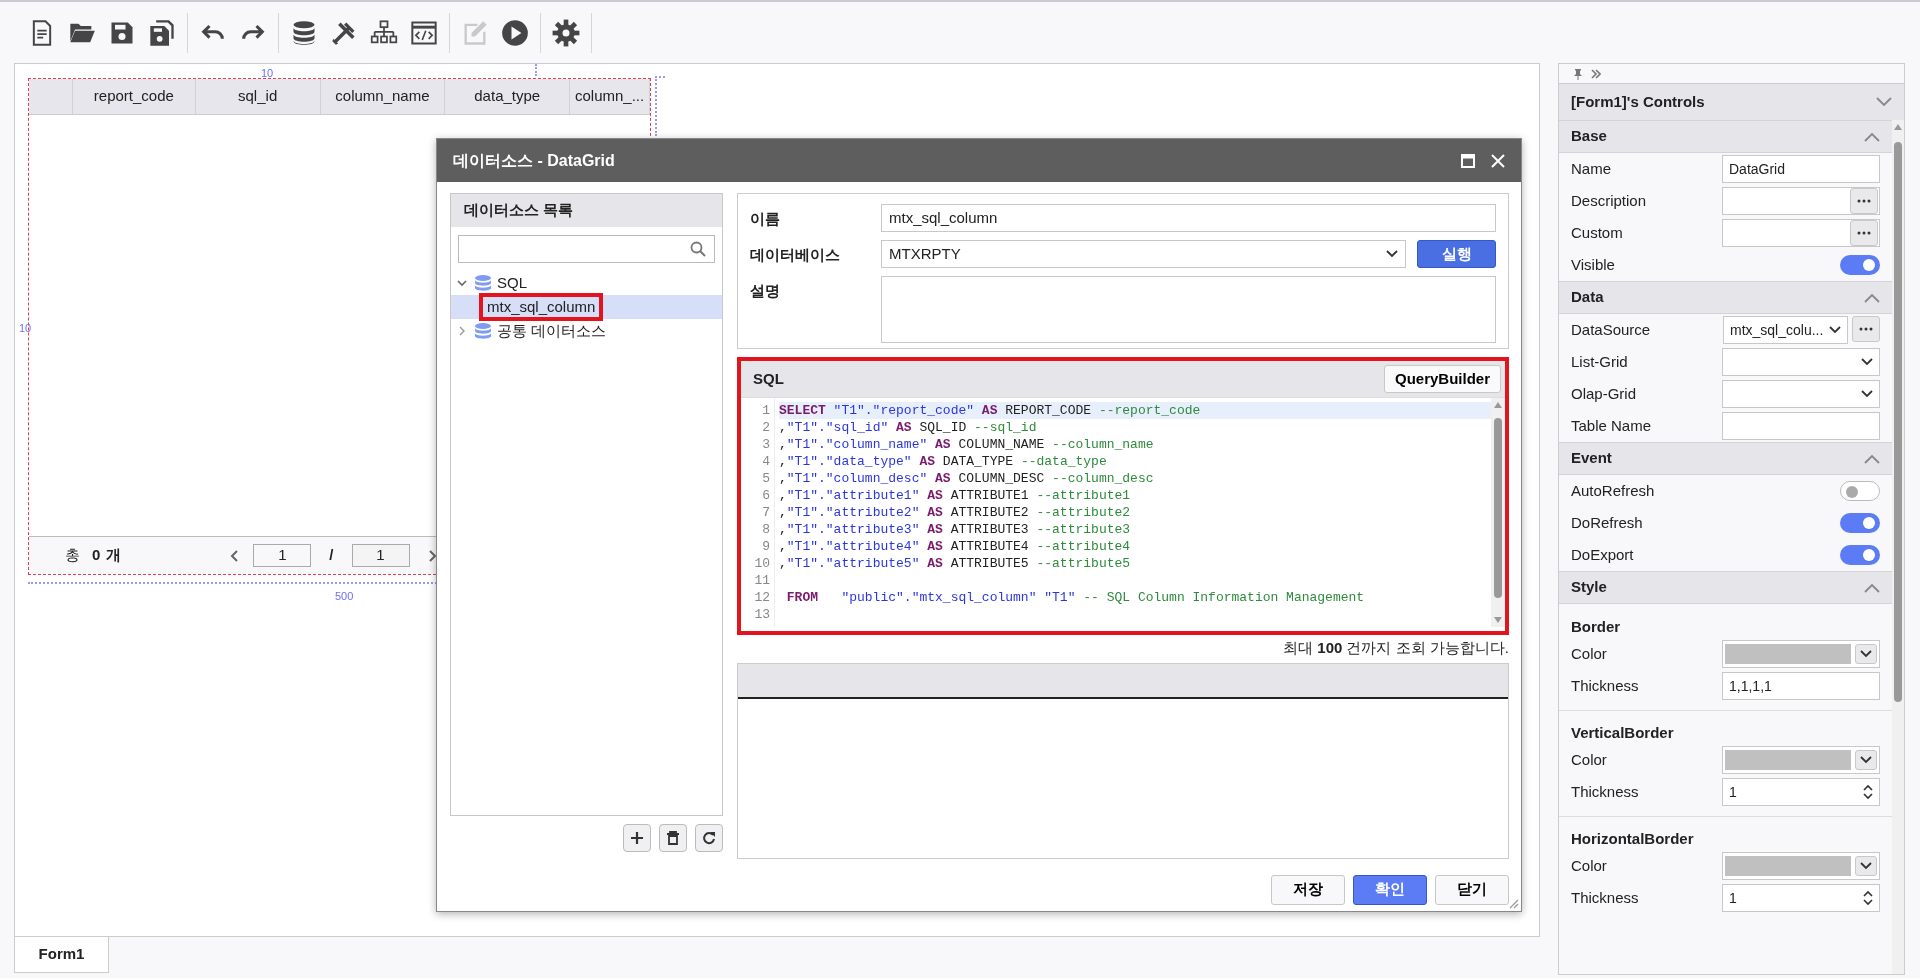  What do you see at coordinates (698, 249) in the screenshot?
I see `search-icon` at bounding box center [698, 249].